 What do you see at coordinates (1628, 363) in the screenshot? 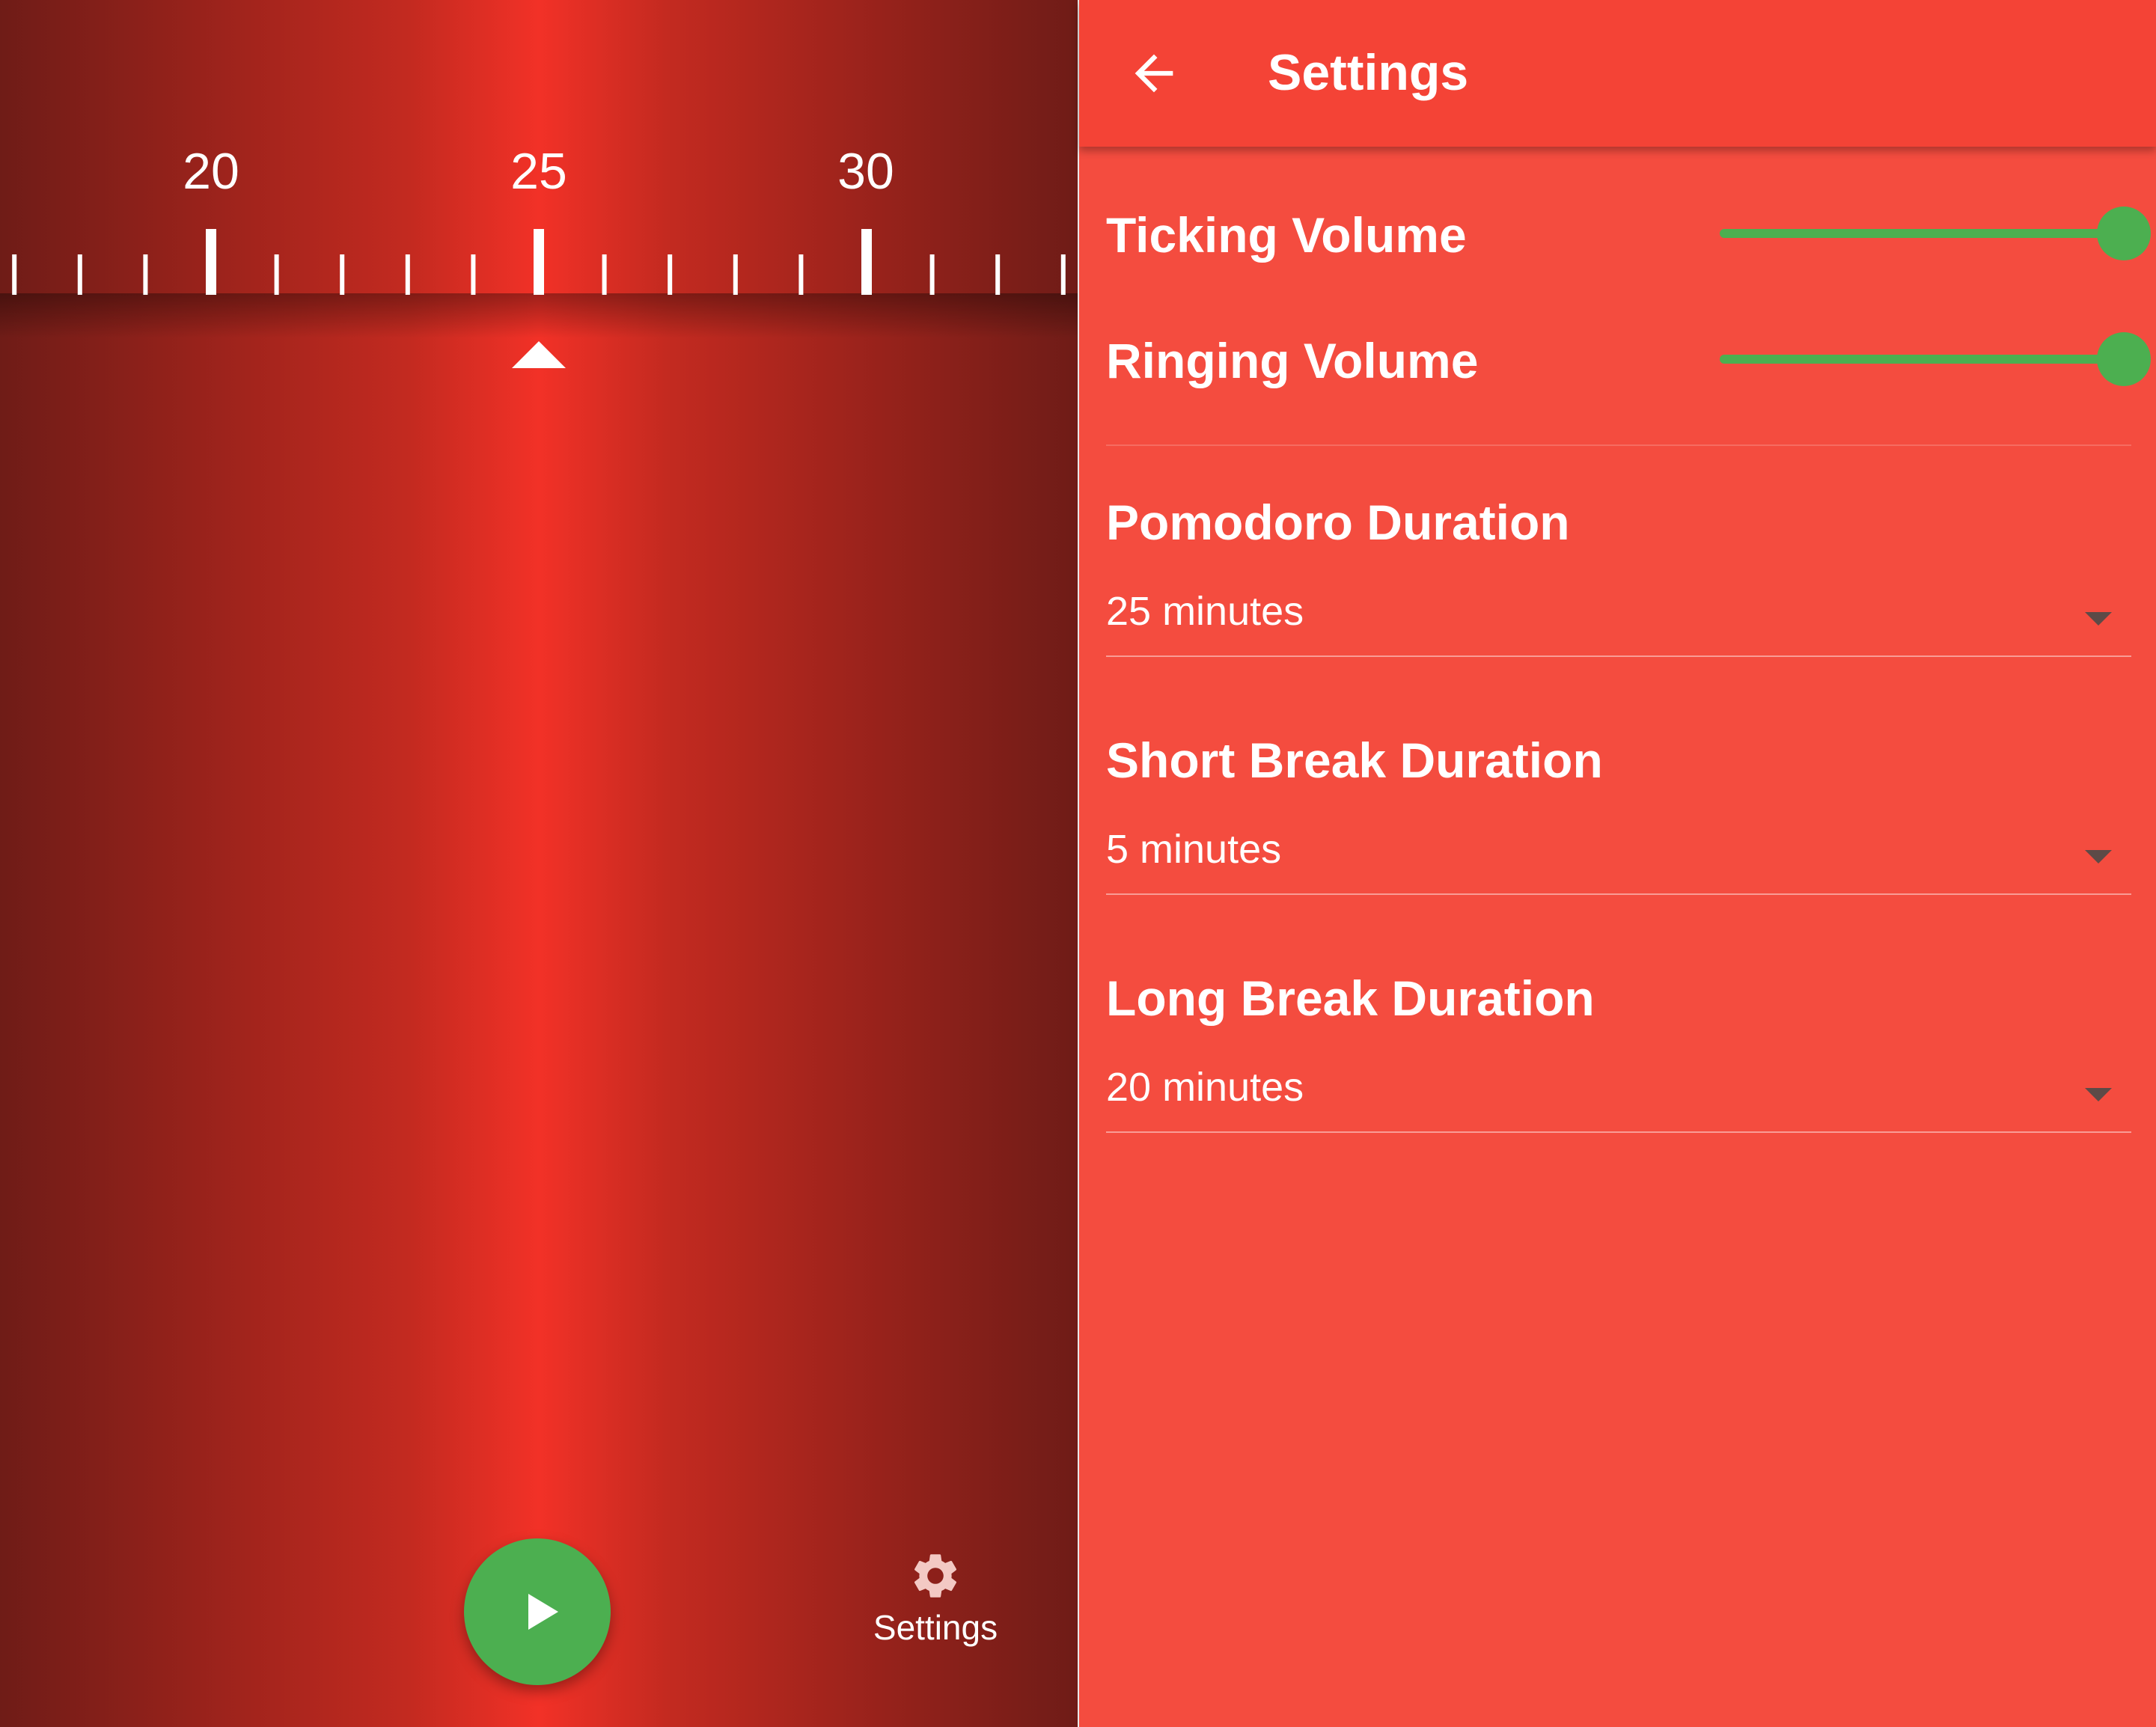
I see `ringing-volume-row: Ringing Volume` at bounding box center [1628, 363].